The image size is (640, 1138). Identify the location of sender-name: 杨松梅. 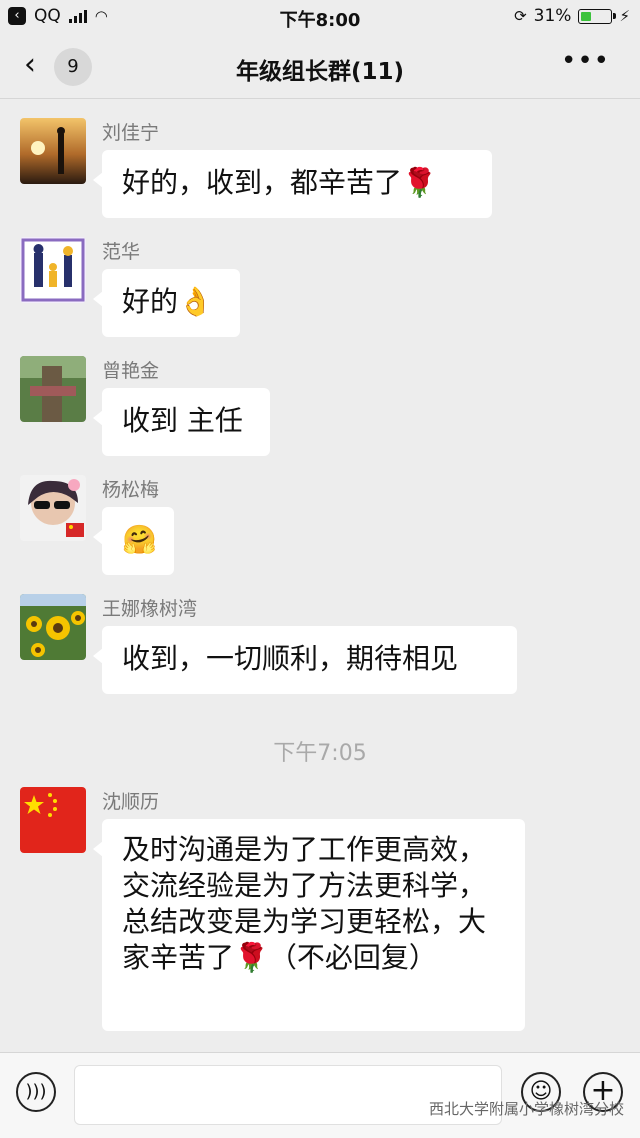
(131, 490).